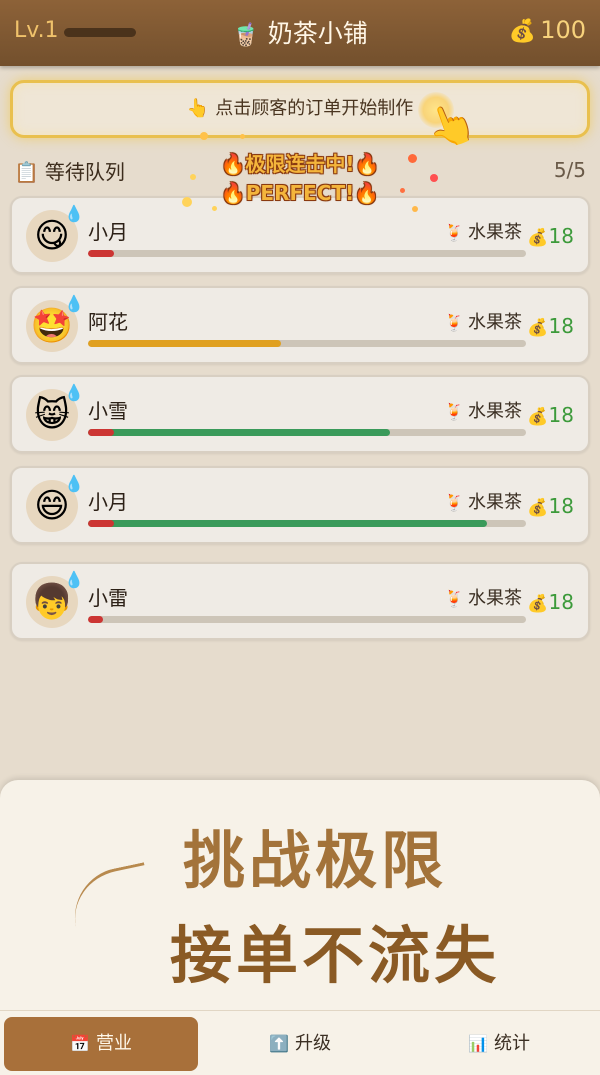  Describe the element at coordinates (246, 35) in the screenshot. I see `bubble-tea-icon: 🧋` at that location.